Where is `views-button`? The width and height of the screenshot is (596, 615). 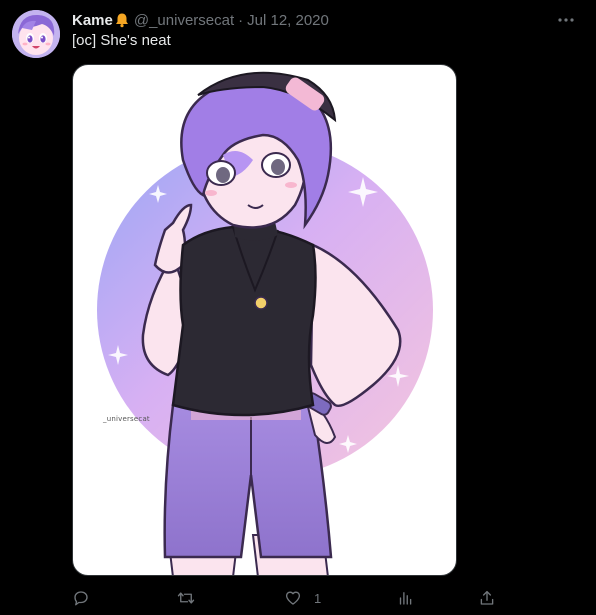 views-button is located at coordinates (411, 598).